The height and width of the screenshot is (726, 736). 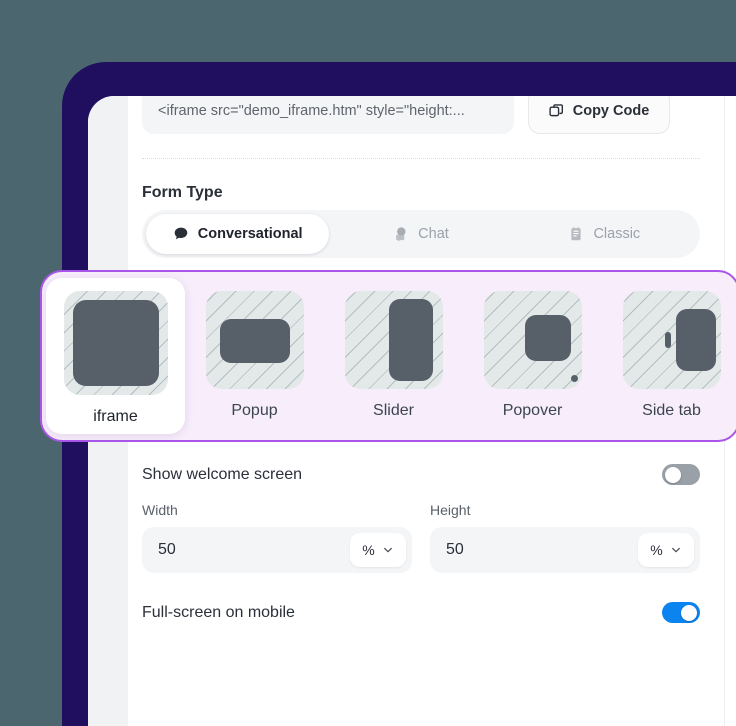 I want to click on width-label: Width, so click(x=160, y=510).